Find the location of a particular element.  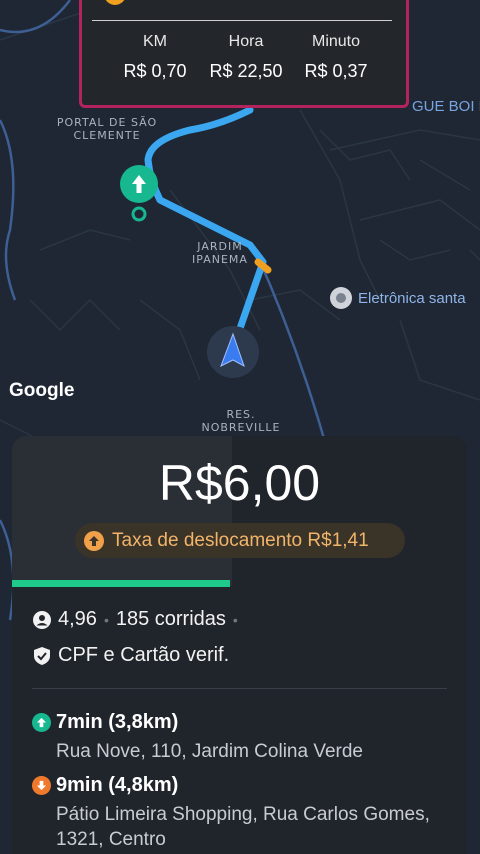

pickup-arrow-up-icon is located at coordinates (41, 722).